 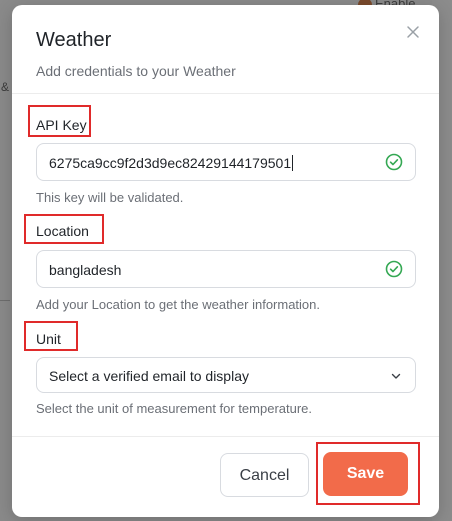 I want to click on text-cursor, so click(x=293, y=163).